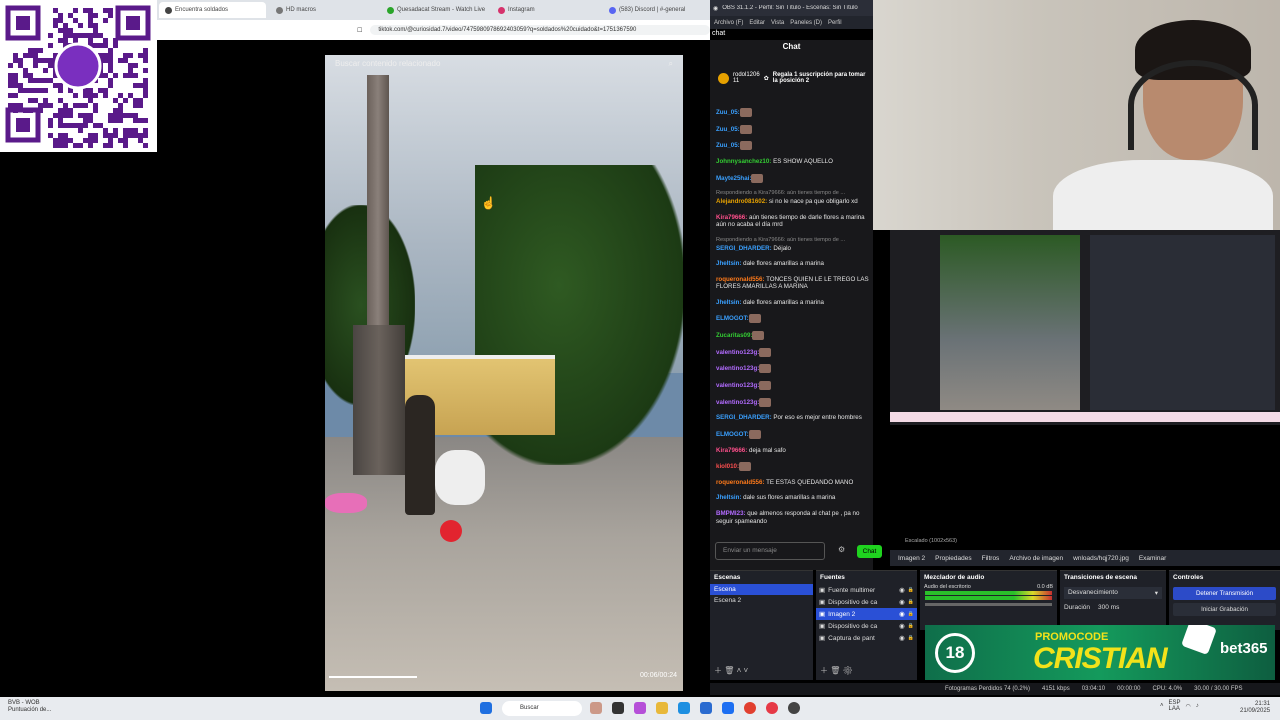 This screenshot has height=720, width=1280. What do you see at coordinates (750, 708) in the screenshot?
I see `brave-icon` at bounding box center [750, 708].